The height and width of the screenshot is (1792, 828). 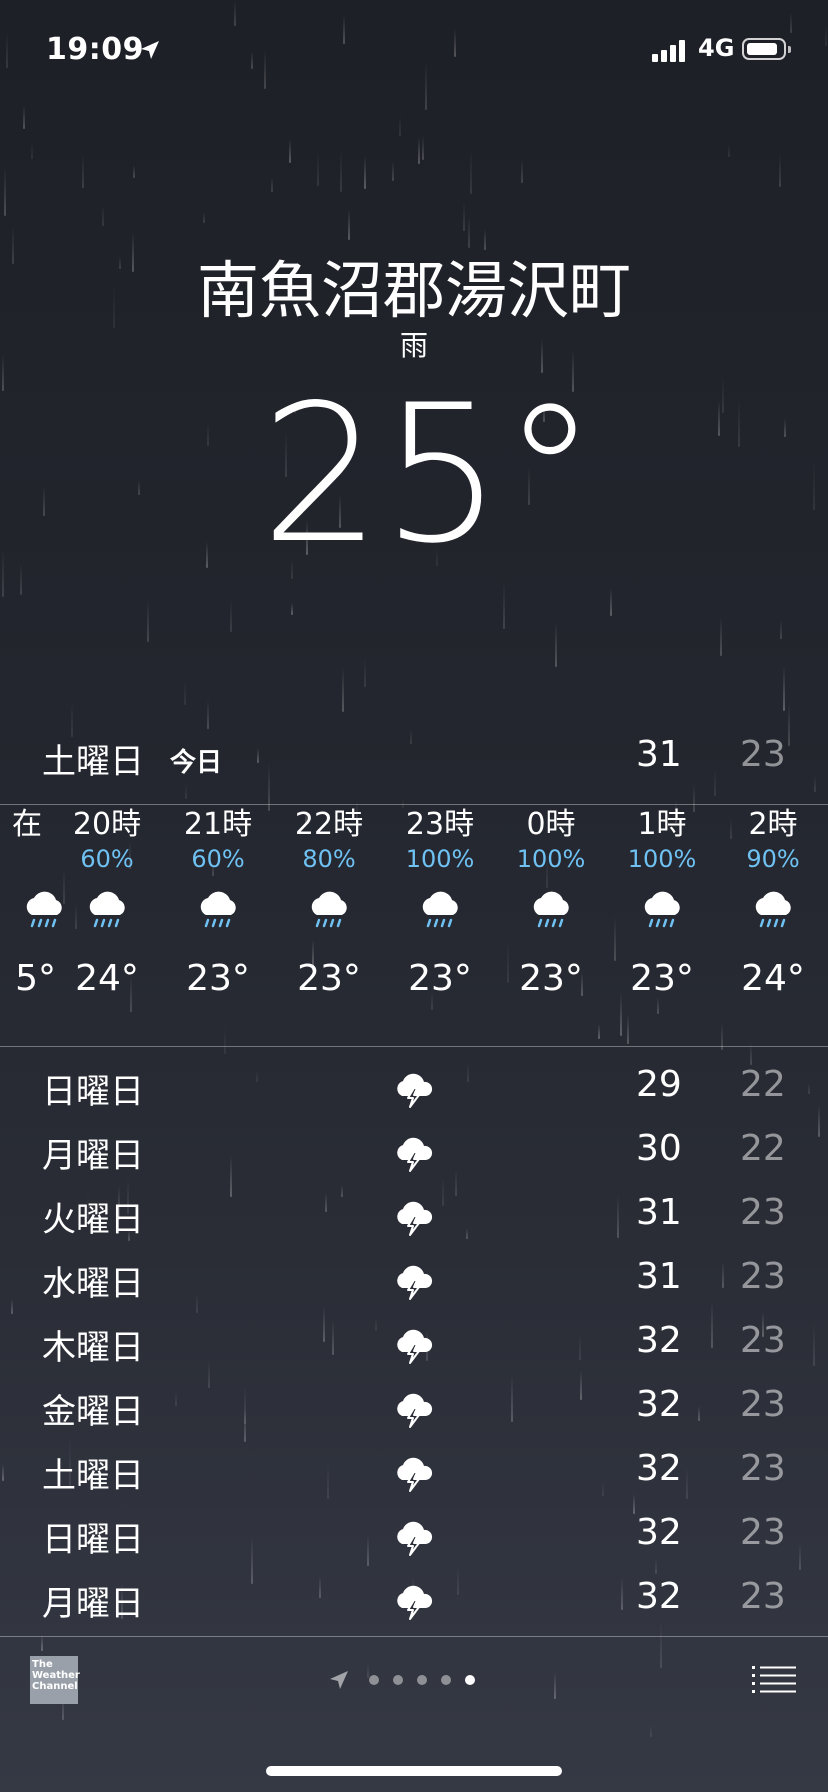 I want to click on hour-label: 0時, so click(x=551, y=824).